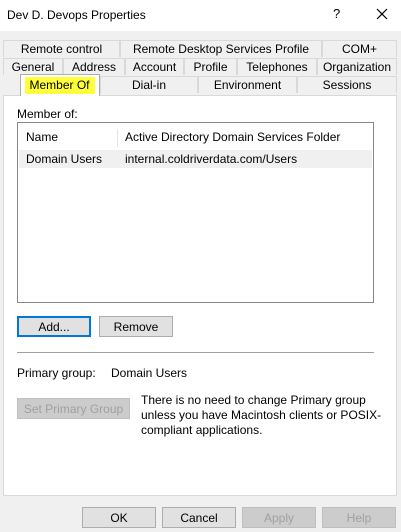 Image resolution: width=401 pixels, height=532 pixels. What do you see at coordinates (210, 66) in the screenshot?
I see `tab-profile: Profile` at bounding box center [210, 66].